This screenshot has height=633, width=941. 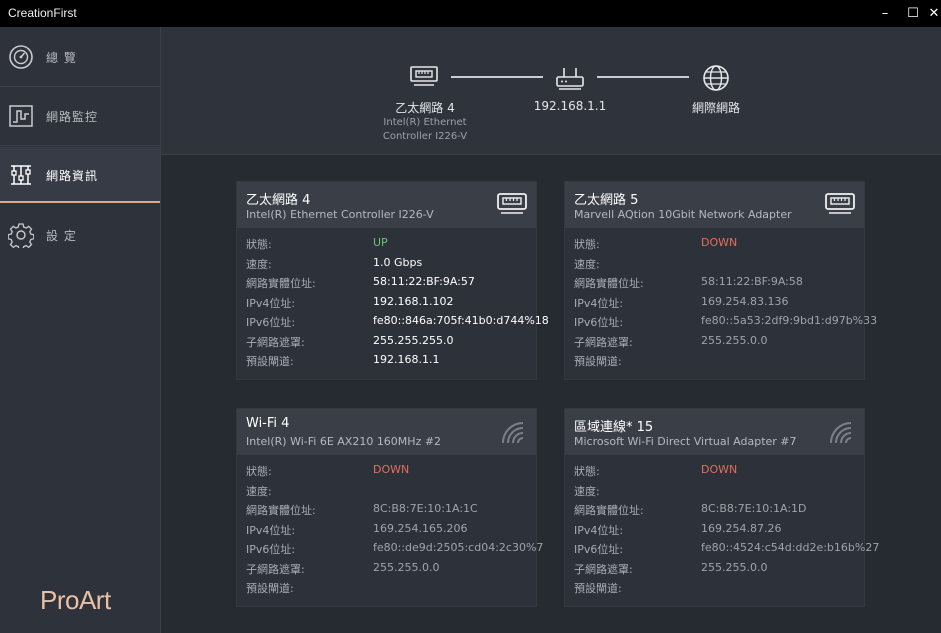 I want to click on info-value: 1.0 Gbps, so click(x=397, y=262).